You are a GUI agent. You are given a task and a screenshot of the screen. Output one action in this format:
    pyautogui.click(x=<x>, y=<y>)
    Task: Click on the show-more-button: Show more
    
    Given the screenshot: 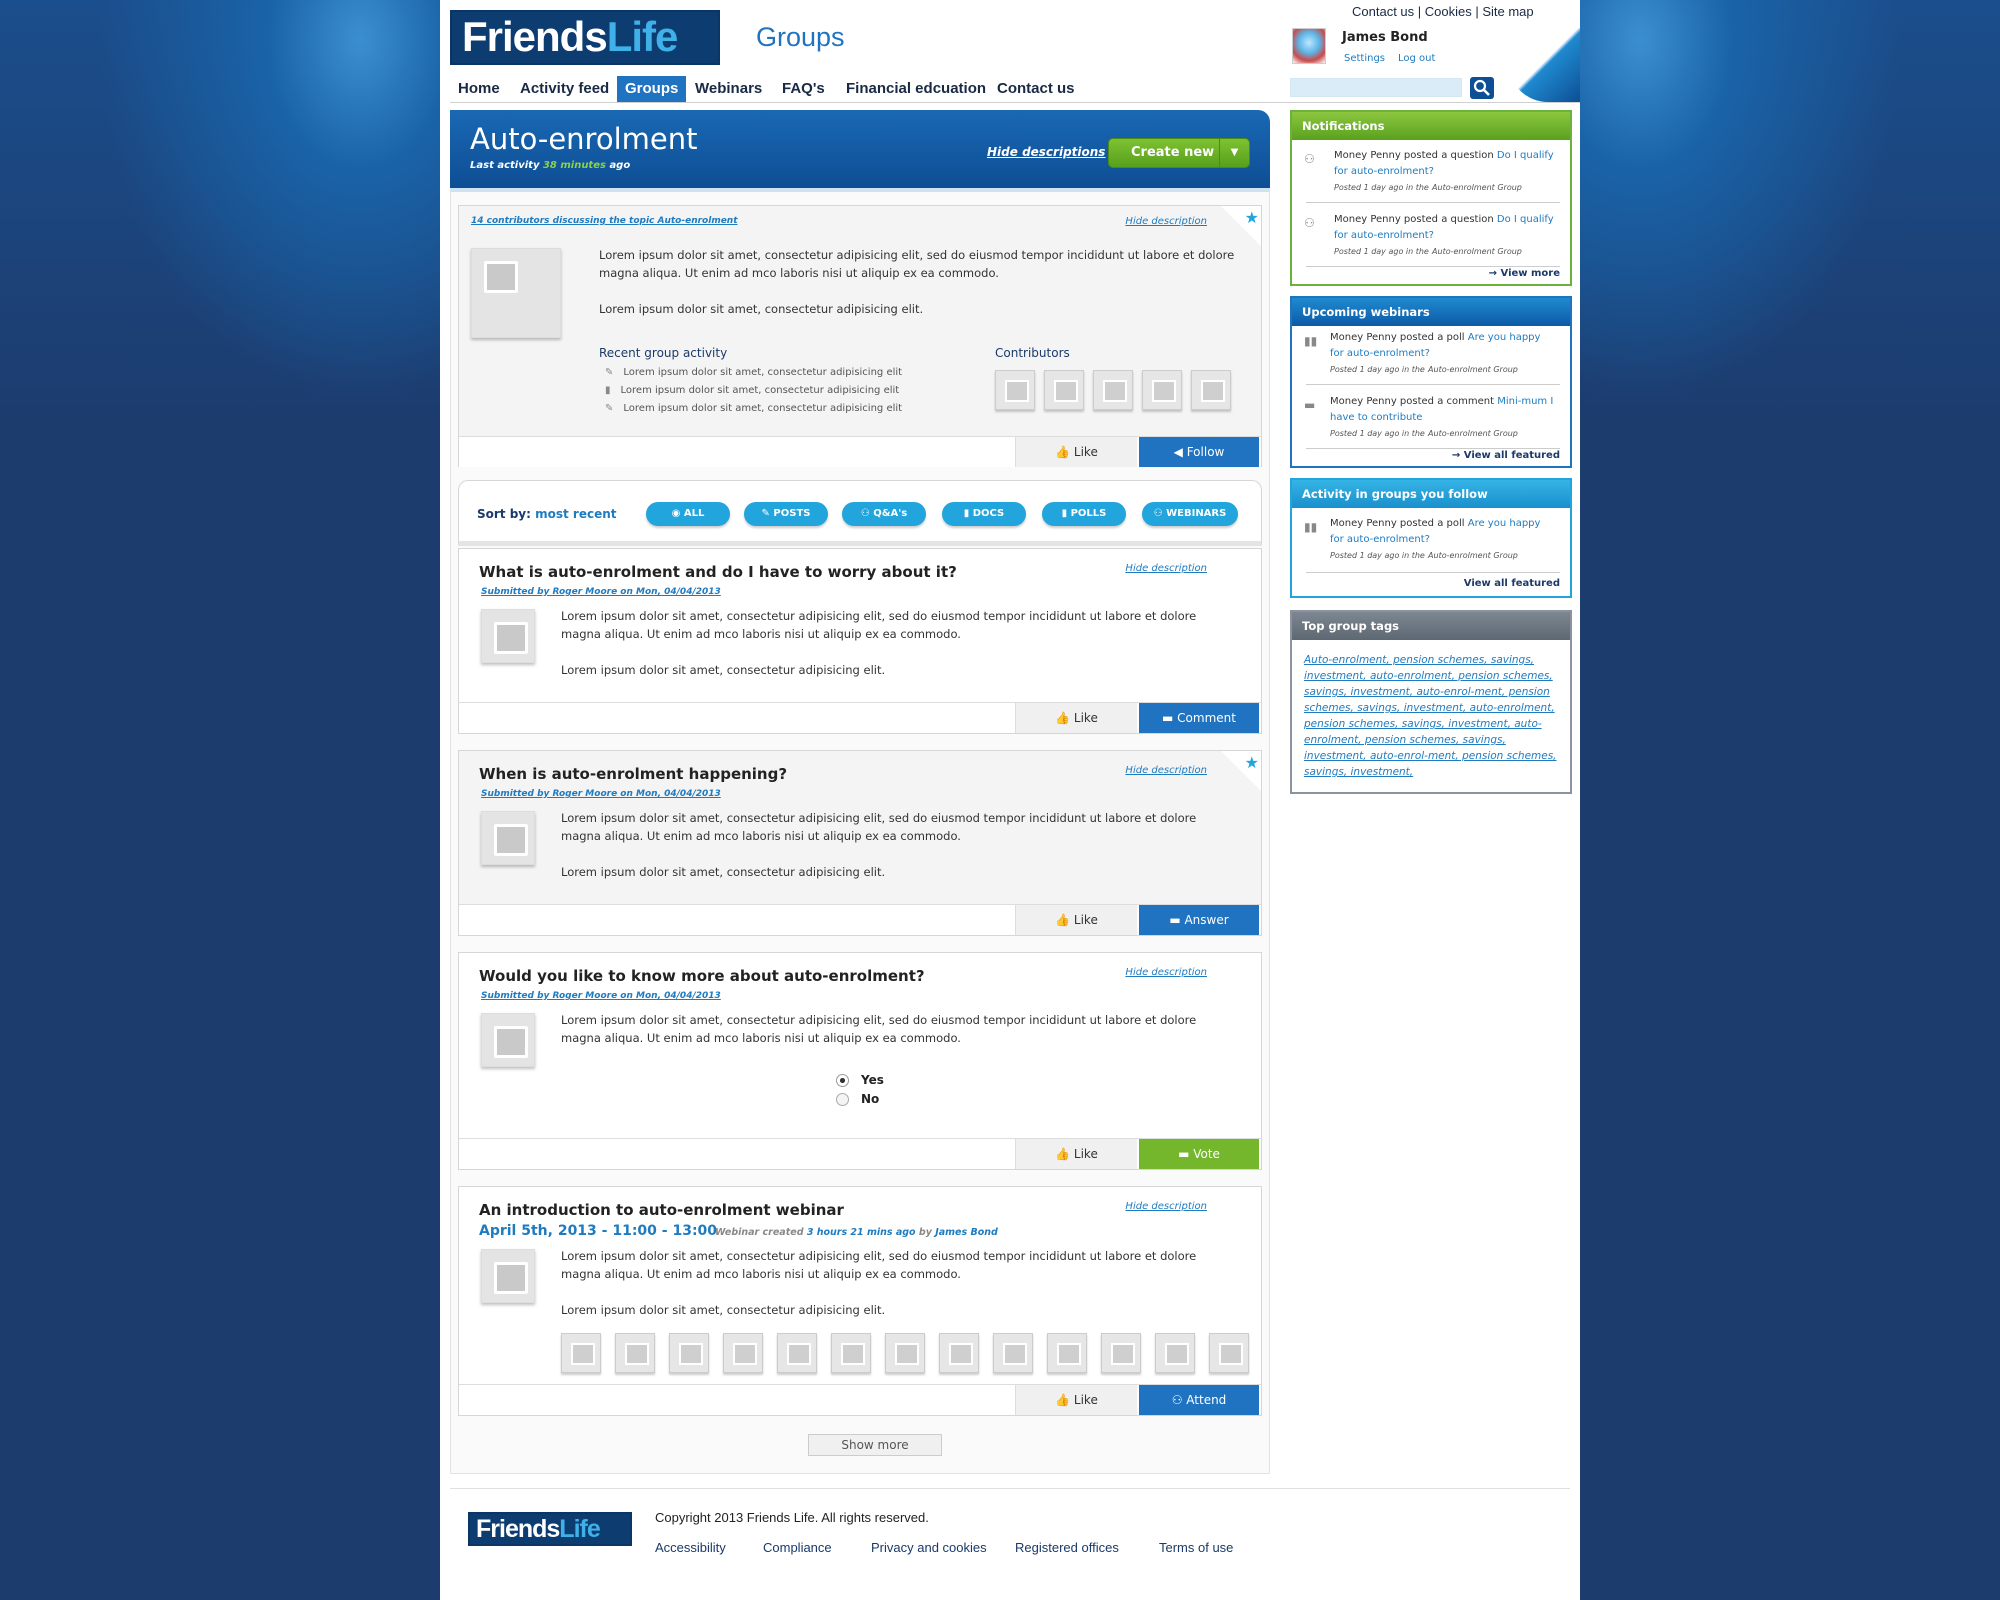 What is the action you would take?
    pyautogui.click(x=875, y=1445)
    